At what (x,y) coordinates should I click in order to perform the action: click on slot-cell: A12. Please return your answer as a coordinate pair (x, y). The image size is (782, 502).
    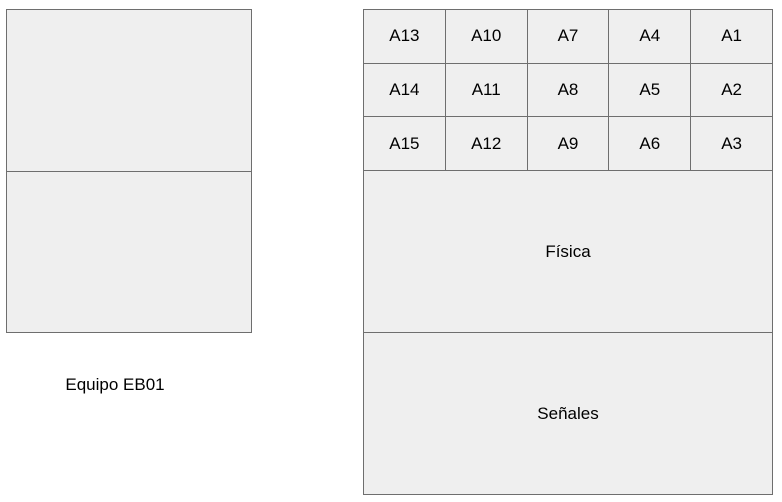
    Looking at the image, I should click on (486, 144).